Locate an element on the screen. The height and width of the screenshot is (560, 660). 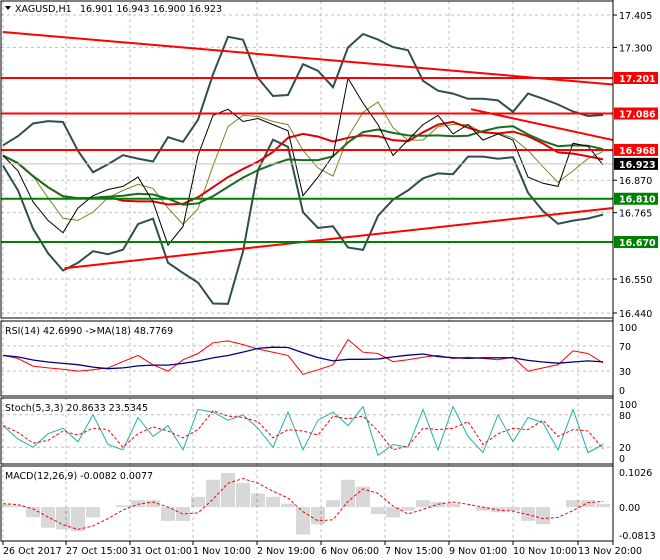
level-label: 16.670 is located at coordinates (637, 243).